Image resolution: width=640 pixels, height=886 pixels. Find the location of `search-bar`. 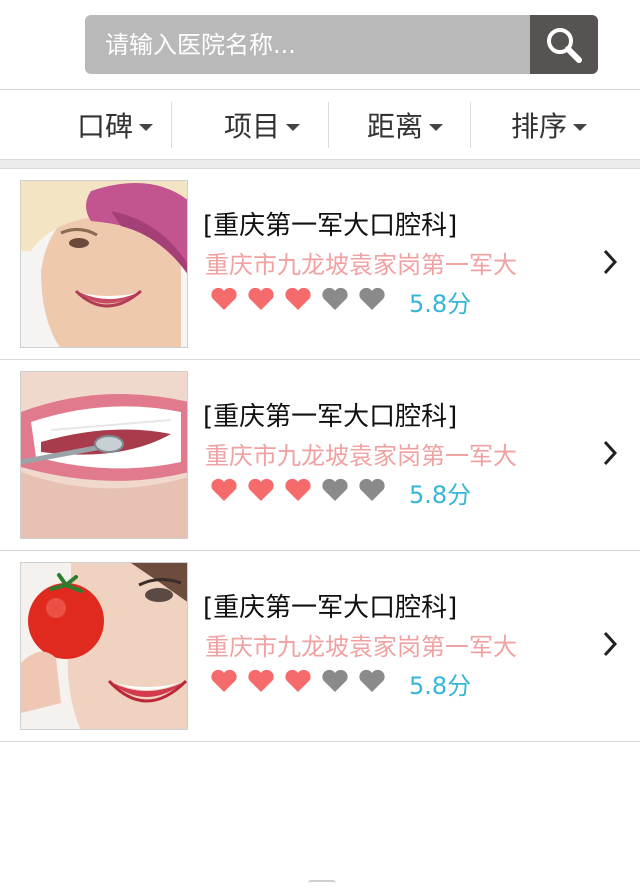

search-bar is located at coordinates (341, 44).